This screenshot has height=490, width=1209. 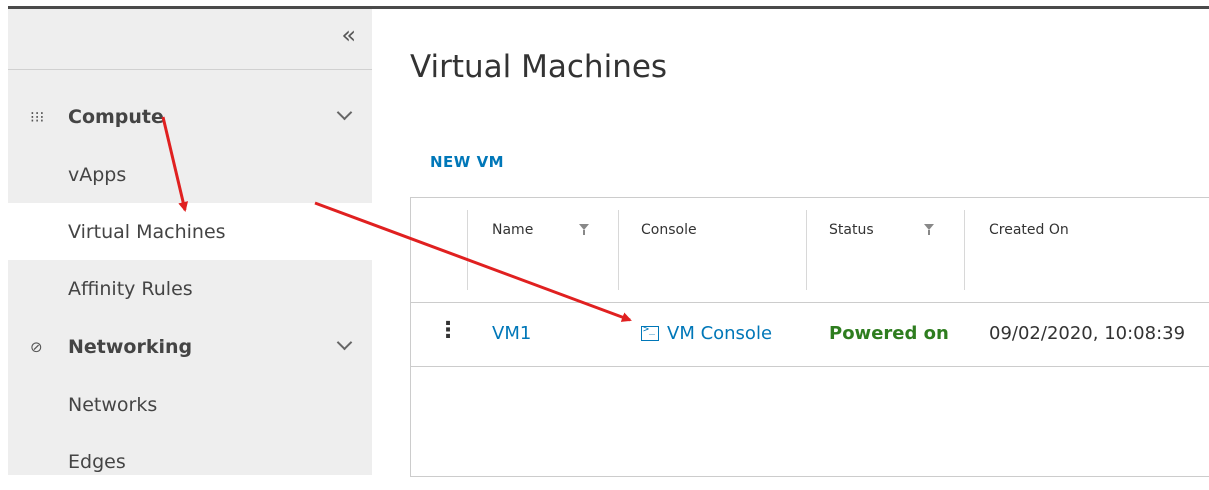 I want to click on vm-name-link: VM1, so click(x=511, y=333).